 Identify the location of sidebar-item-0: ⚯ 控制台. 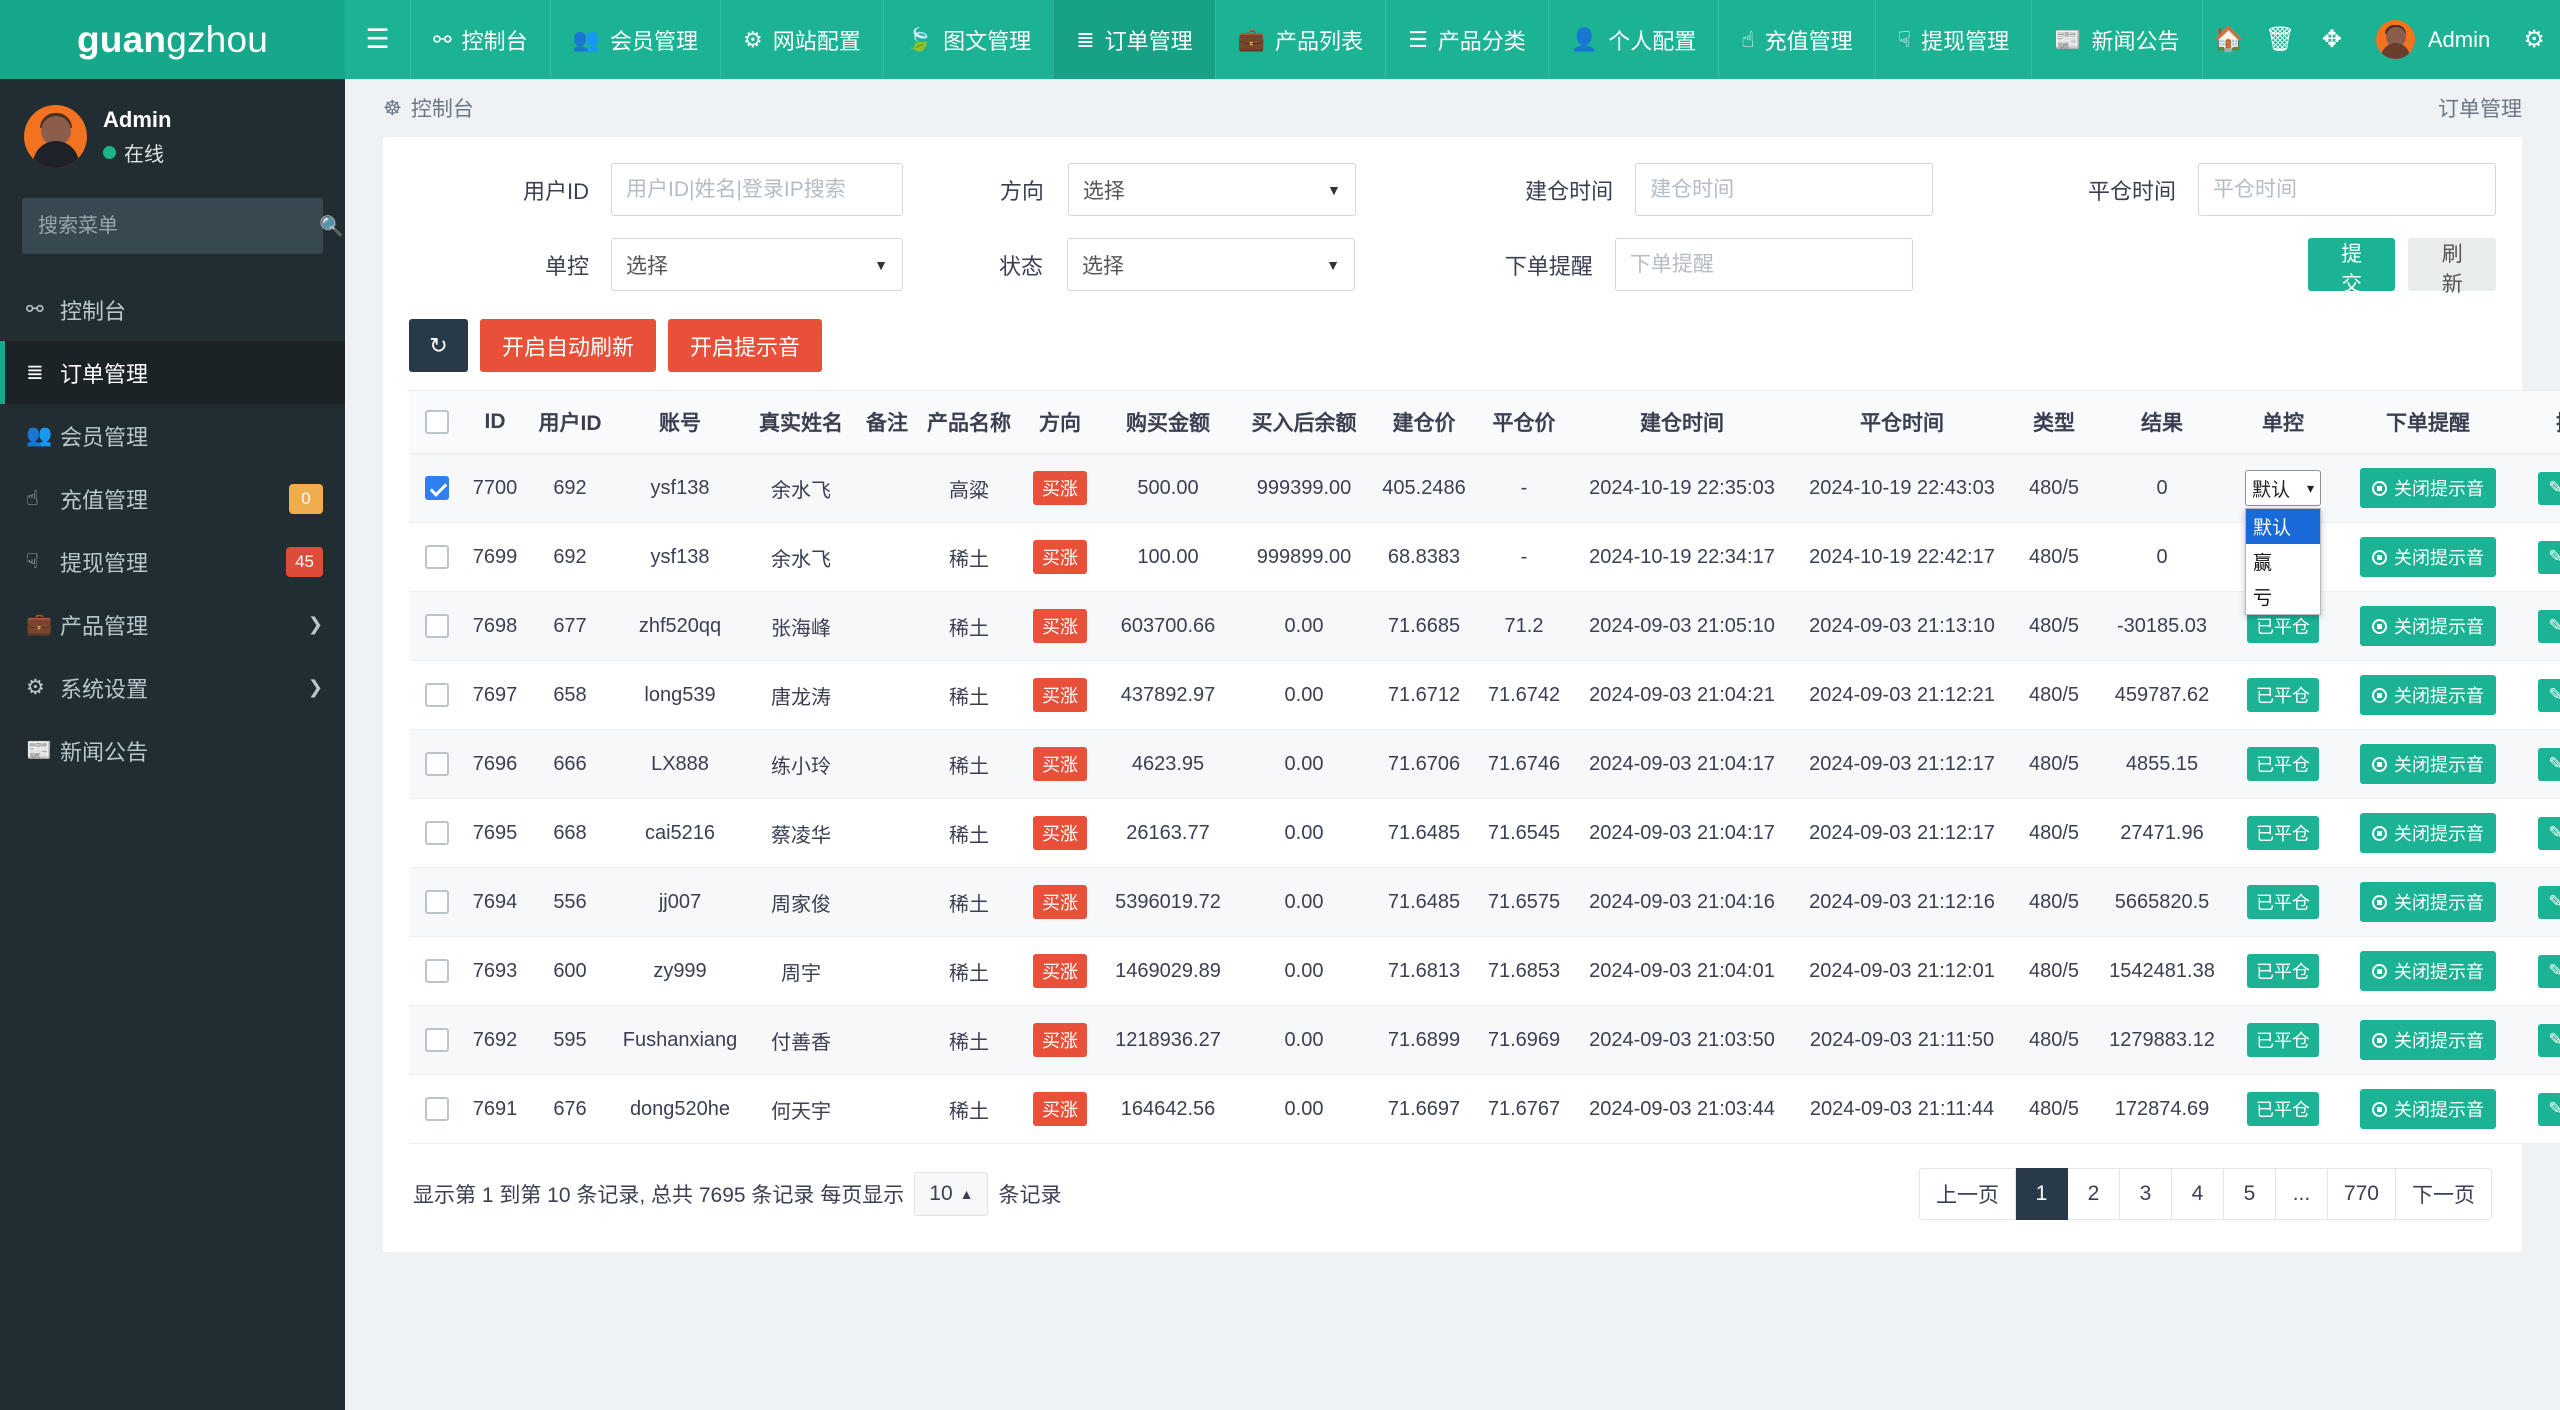
(172, 309).